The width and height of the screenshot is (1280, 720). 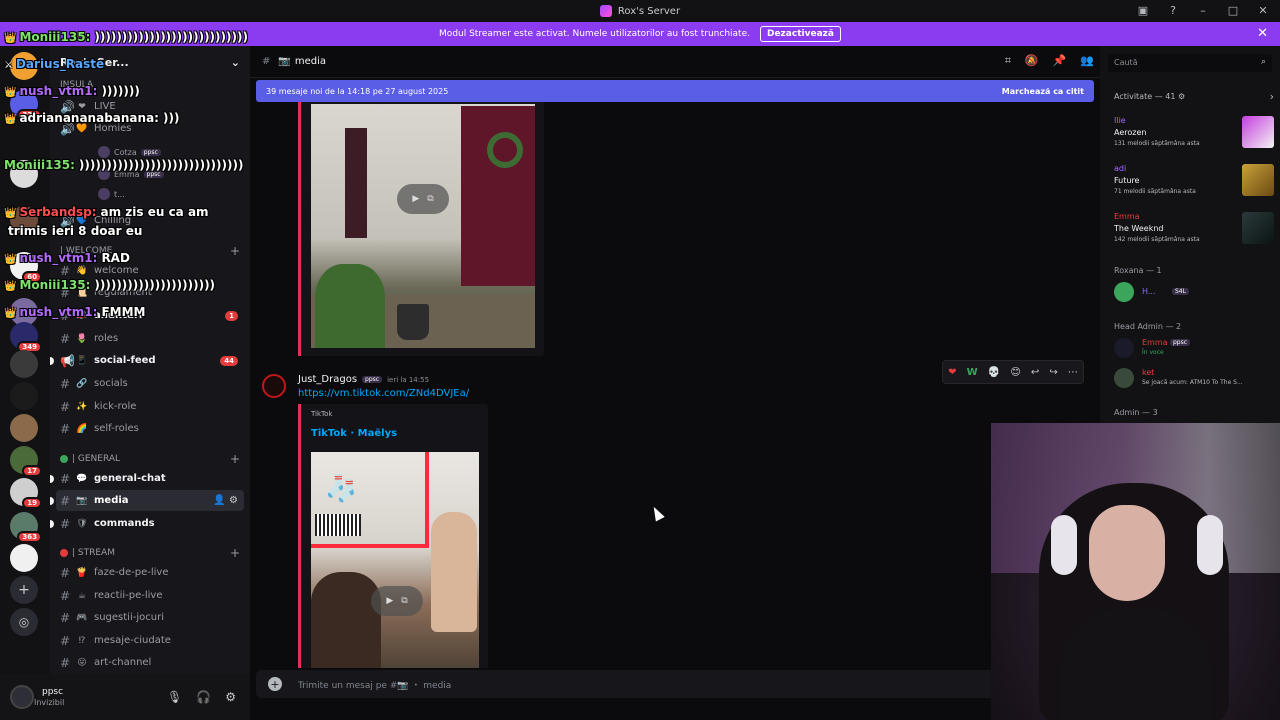 I want to click on channel-settings-icon: 👤 ⚙, so click(x=225, y=500).